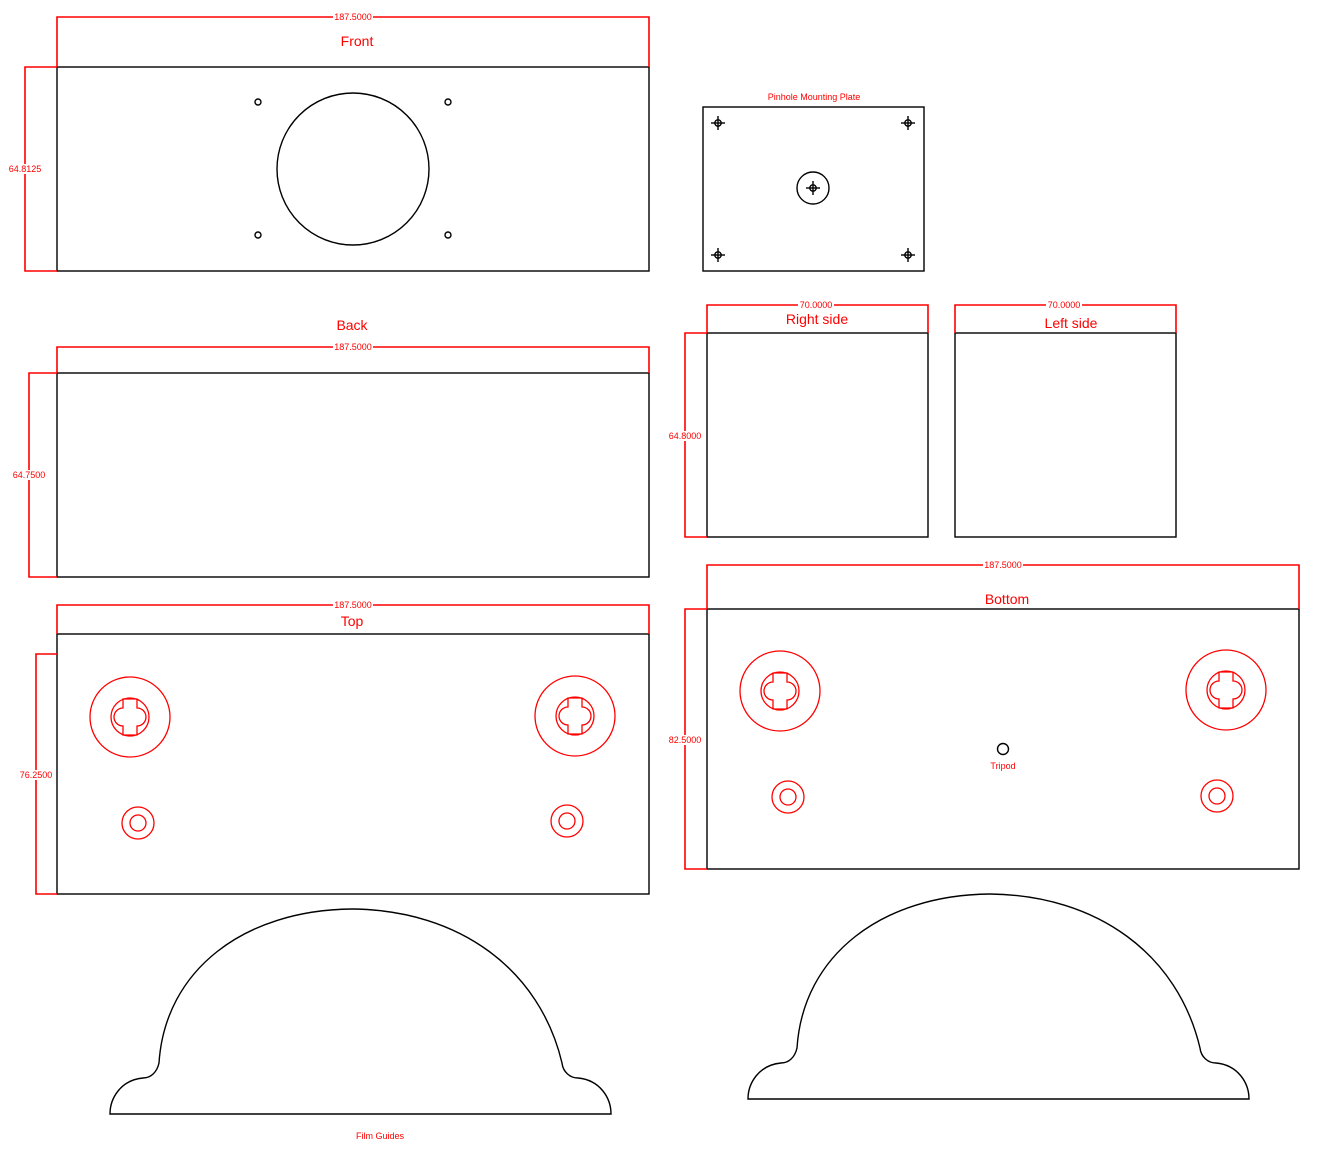 The height and width of the screenshot is (1163, 1330). Describe the element at coordinates (353, 605) in the screenshot. I see `top-width-dimension: 187.5000` at that location.